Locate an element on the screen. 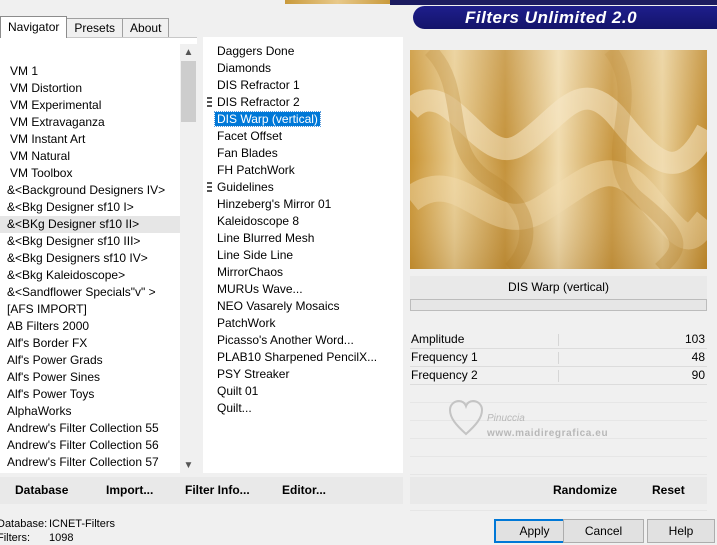 This screenshot has height=545, width=717. filter-item: PSY Streaker is located at coordinates (303, 374).